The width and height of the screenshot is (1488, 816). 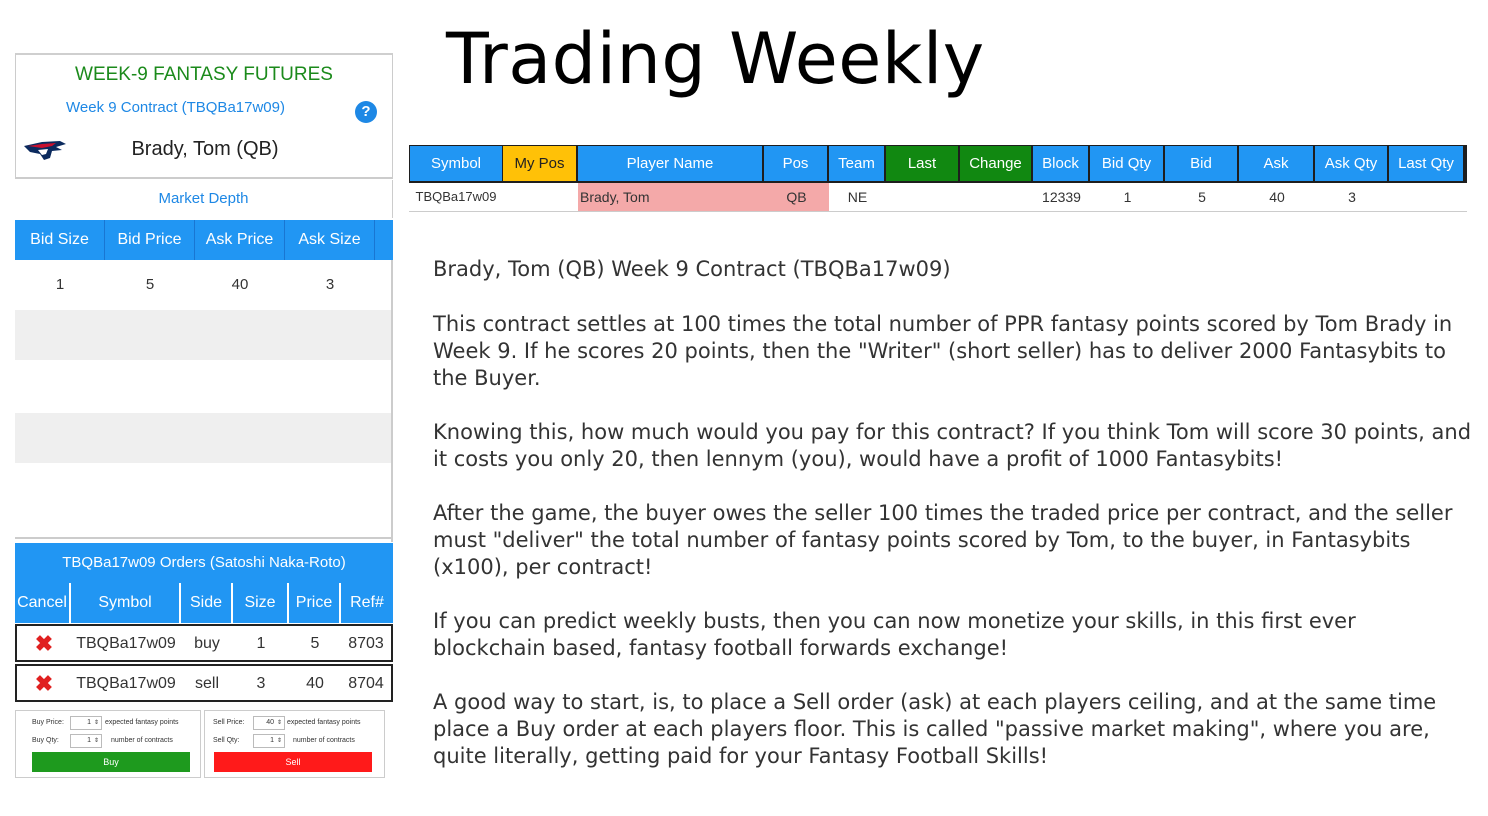 What do you see at coordinates (229, 722) in the screenshot?
I see `sell-price-label: Sell Price:` at bounding box center [229, 722].